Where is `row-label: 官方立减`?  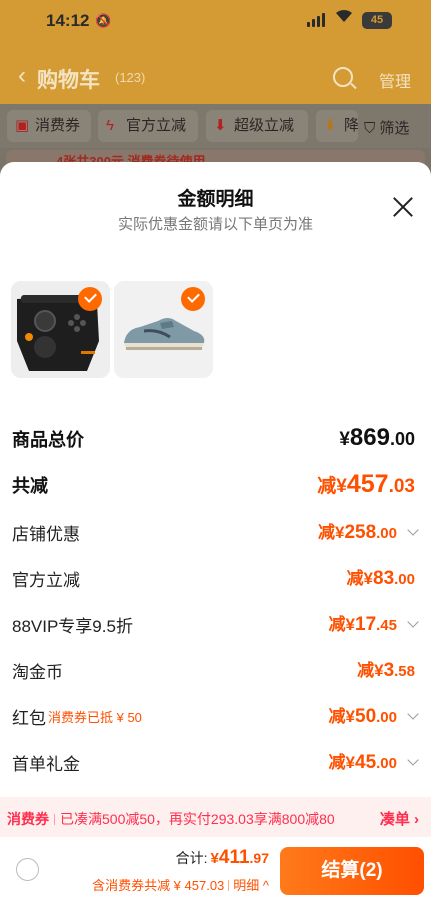 row-label: 官方立减 is located at coordinates (46, 580).